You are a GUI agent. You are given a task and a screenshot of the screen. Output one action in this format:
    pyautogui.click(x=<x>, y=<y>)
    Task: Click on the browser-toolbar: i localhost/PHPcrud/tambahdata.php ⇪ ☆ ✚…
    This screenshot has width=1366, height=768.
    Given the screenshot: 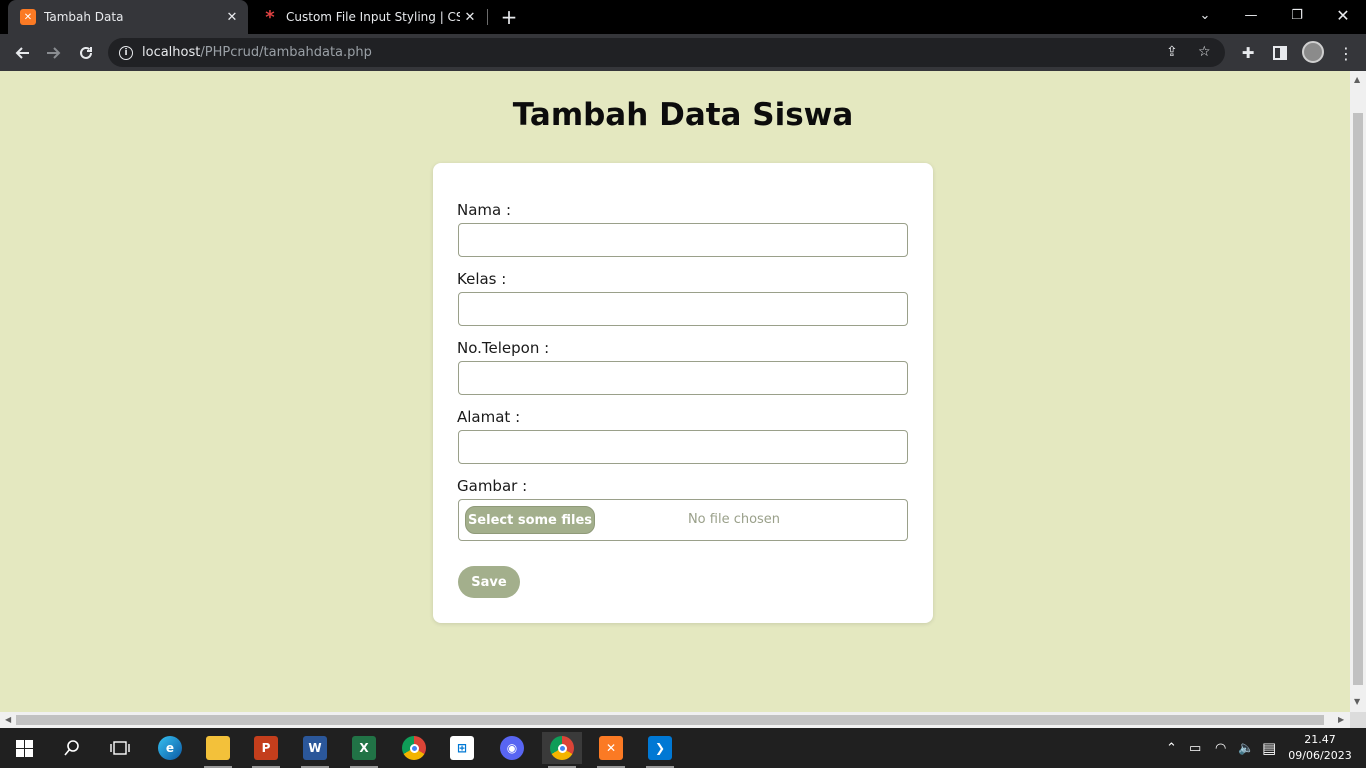 What is the action you would take?
    pyautogui.click(x=683, y=52)
    